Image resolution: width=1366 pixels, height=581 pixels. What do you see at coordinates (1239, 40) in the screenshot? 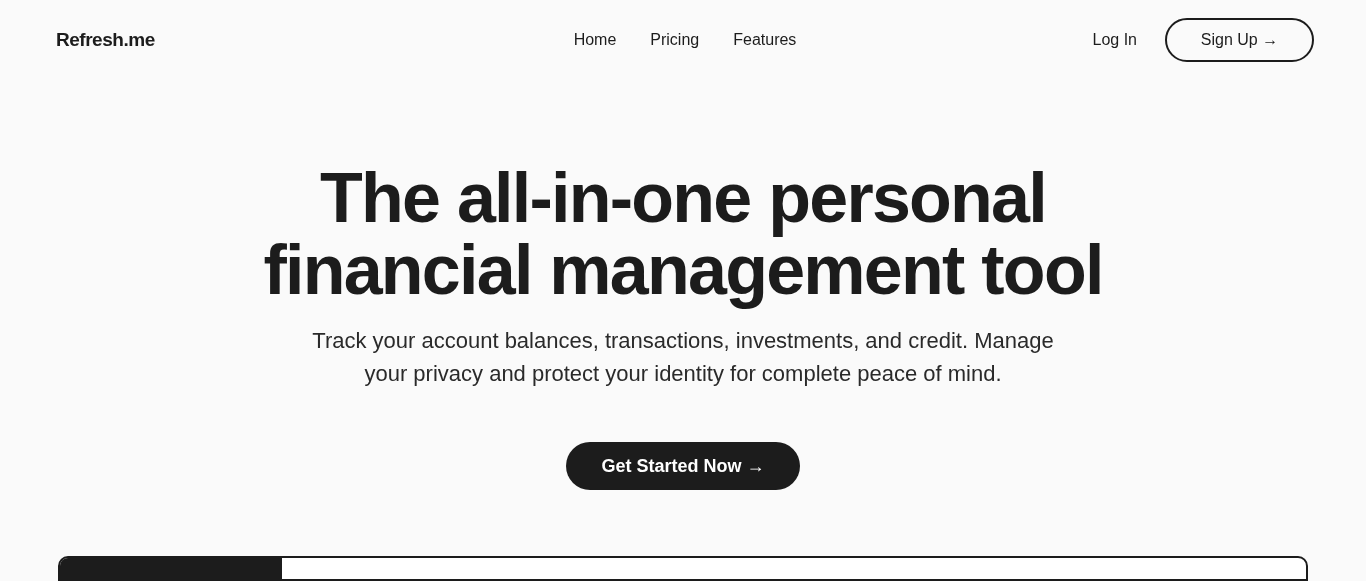
I see `signup-button: Sign Up →` at bounding box center [1239, 40].